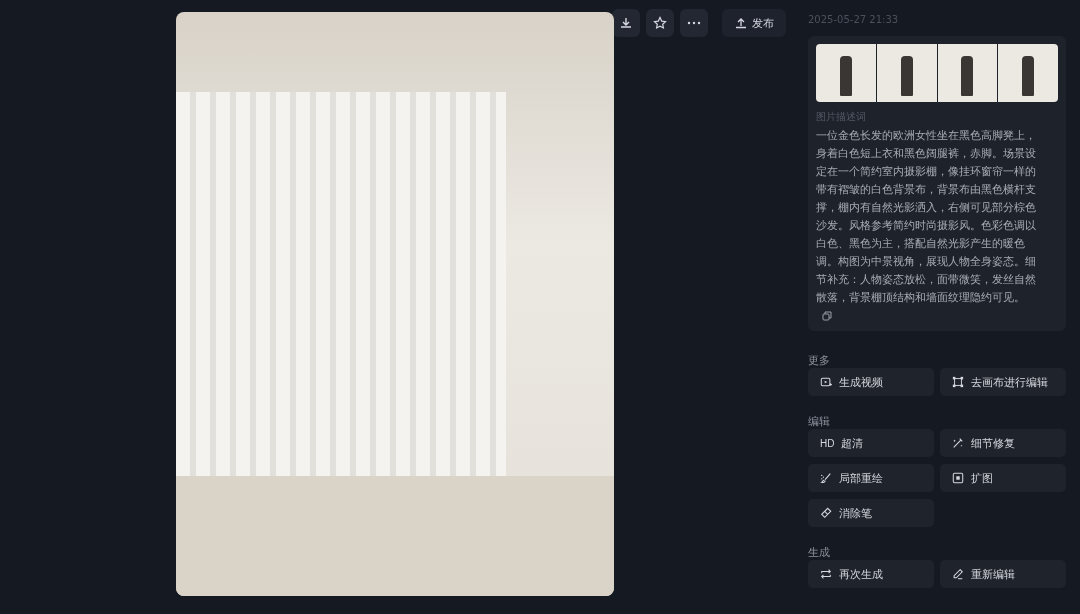 This screenshot has height=614, width=1080. I want to click on action-button: 消除笔, so click(871, 513).